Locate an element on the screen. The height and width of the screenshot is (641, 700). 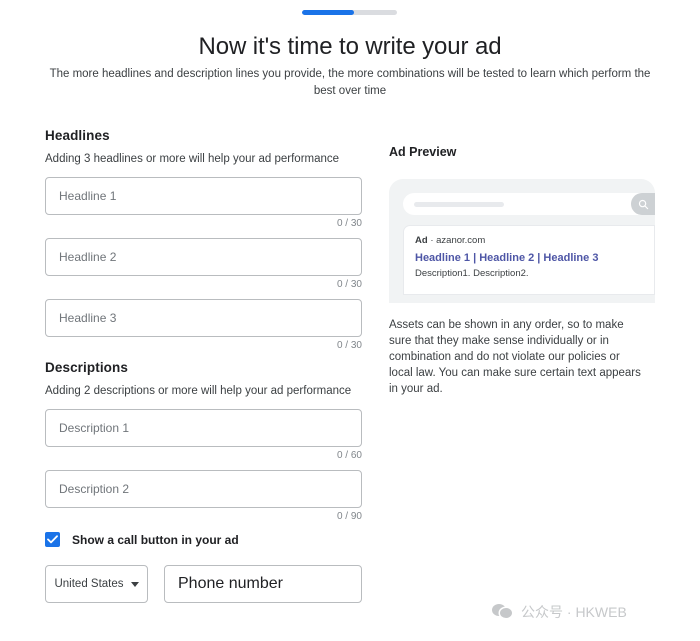
headline-1-input: Headline 1 is located at coordinates (203, 196).